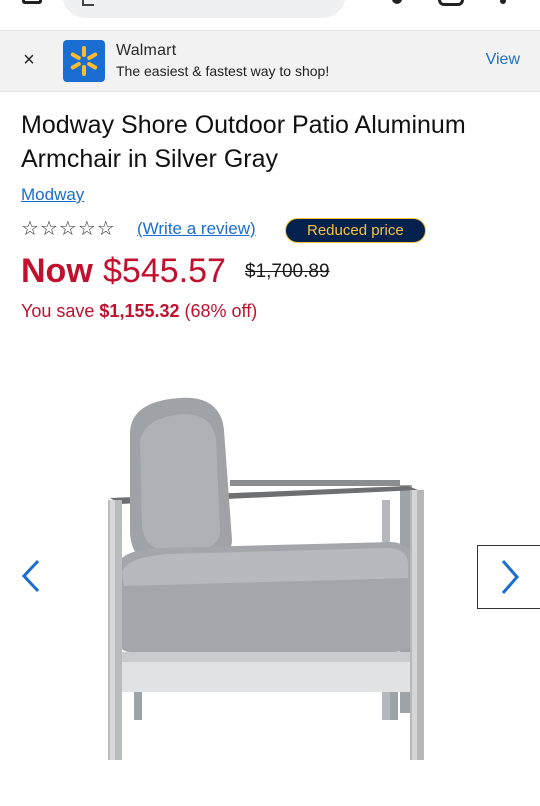  I want to click on next-image-button, so click(508, 577).